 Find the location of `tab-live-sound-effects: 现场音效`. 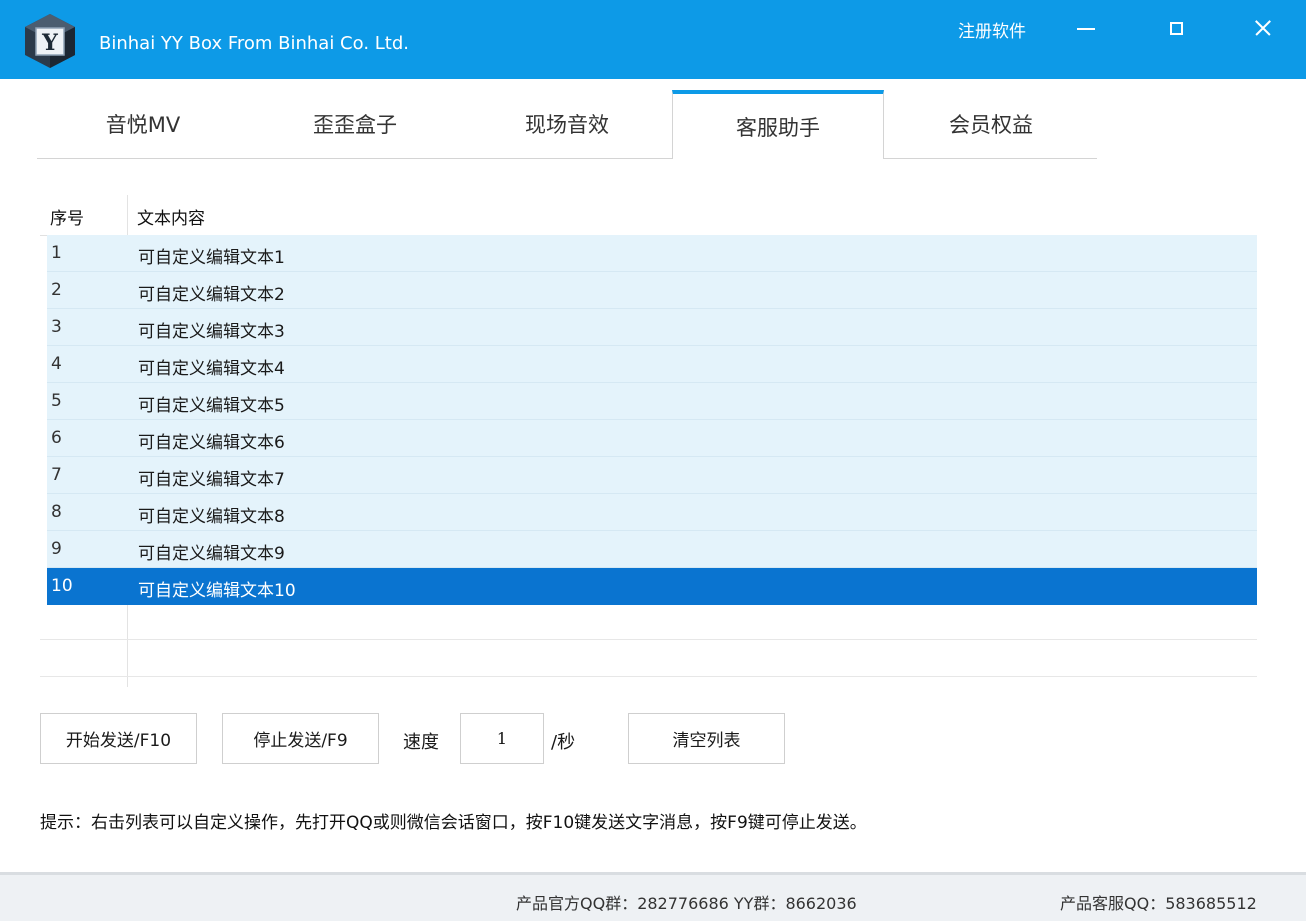

tab-live-sound-effects: 现场音效 is located at coordinates (567, 124).